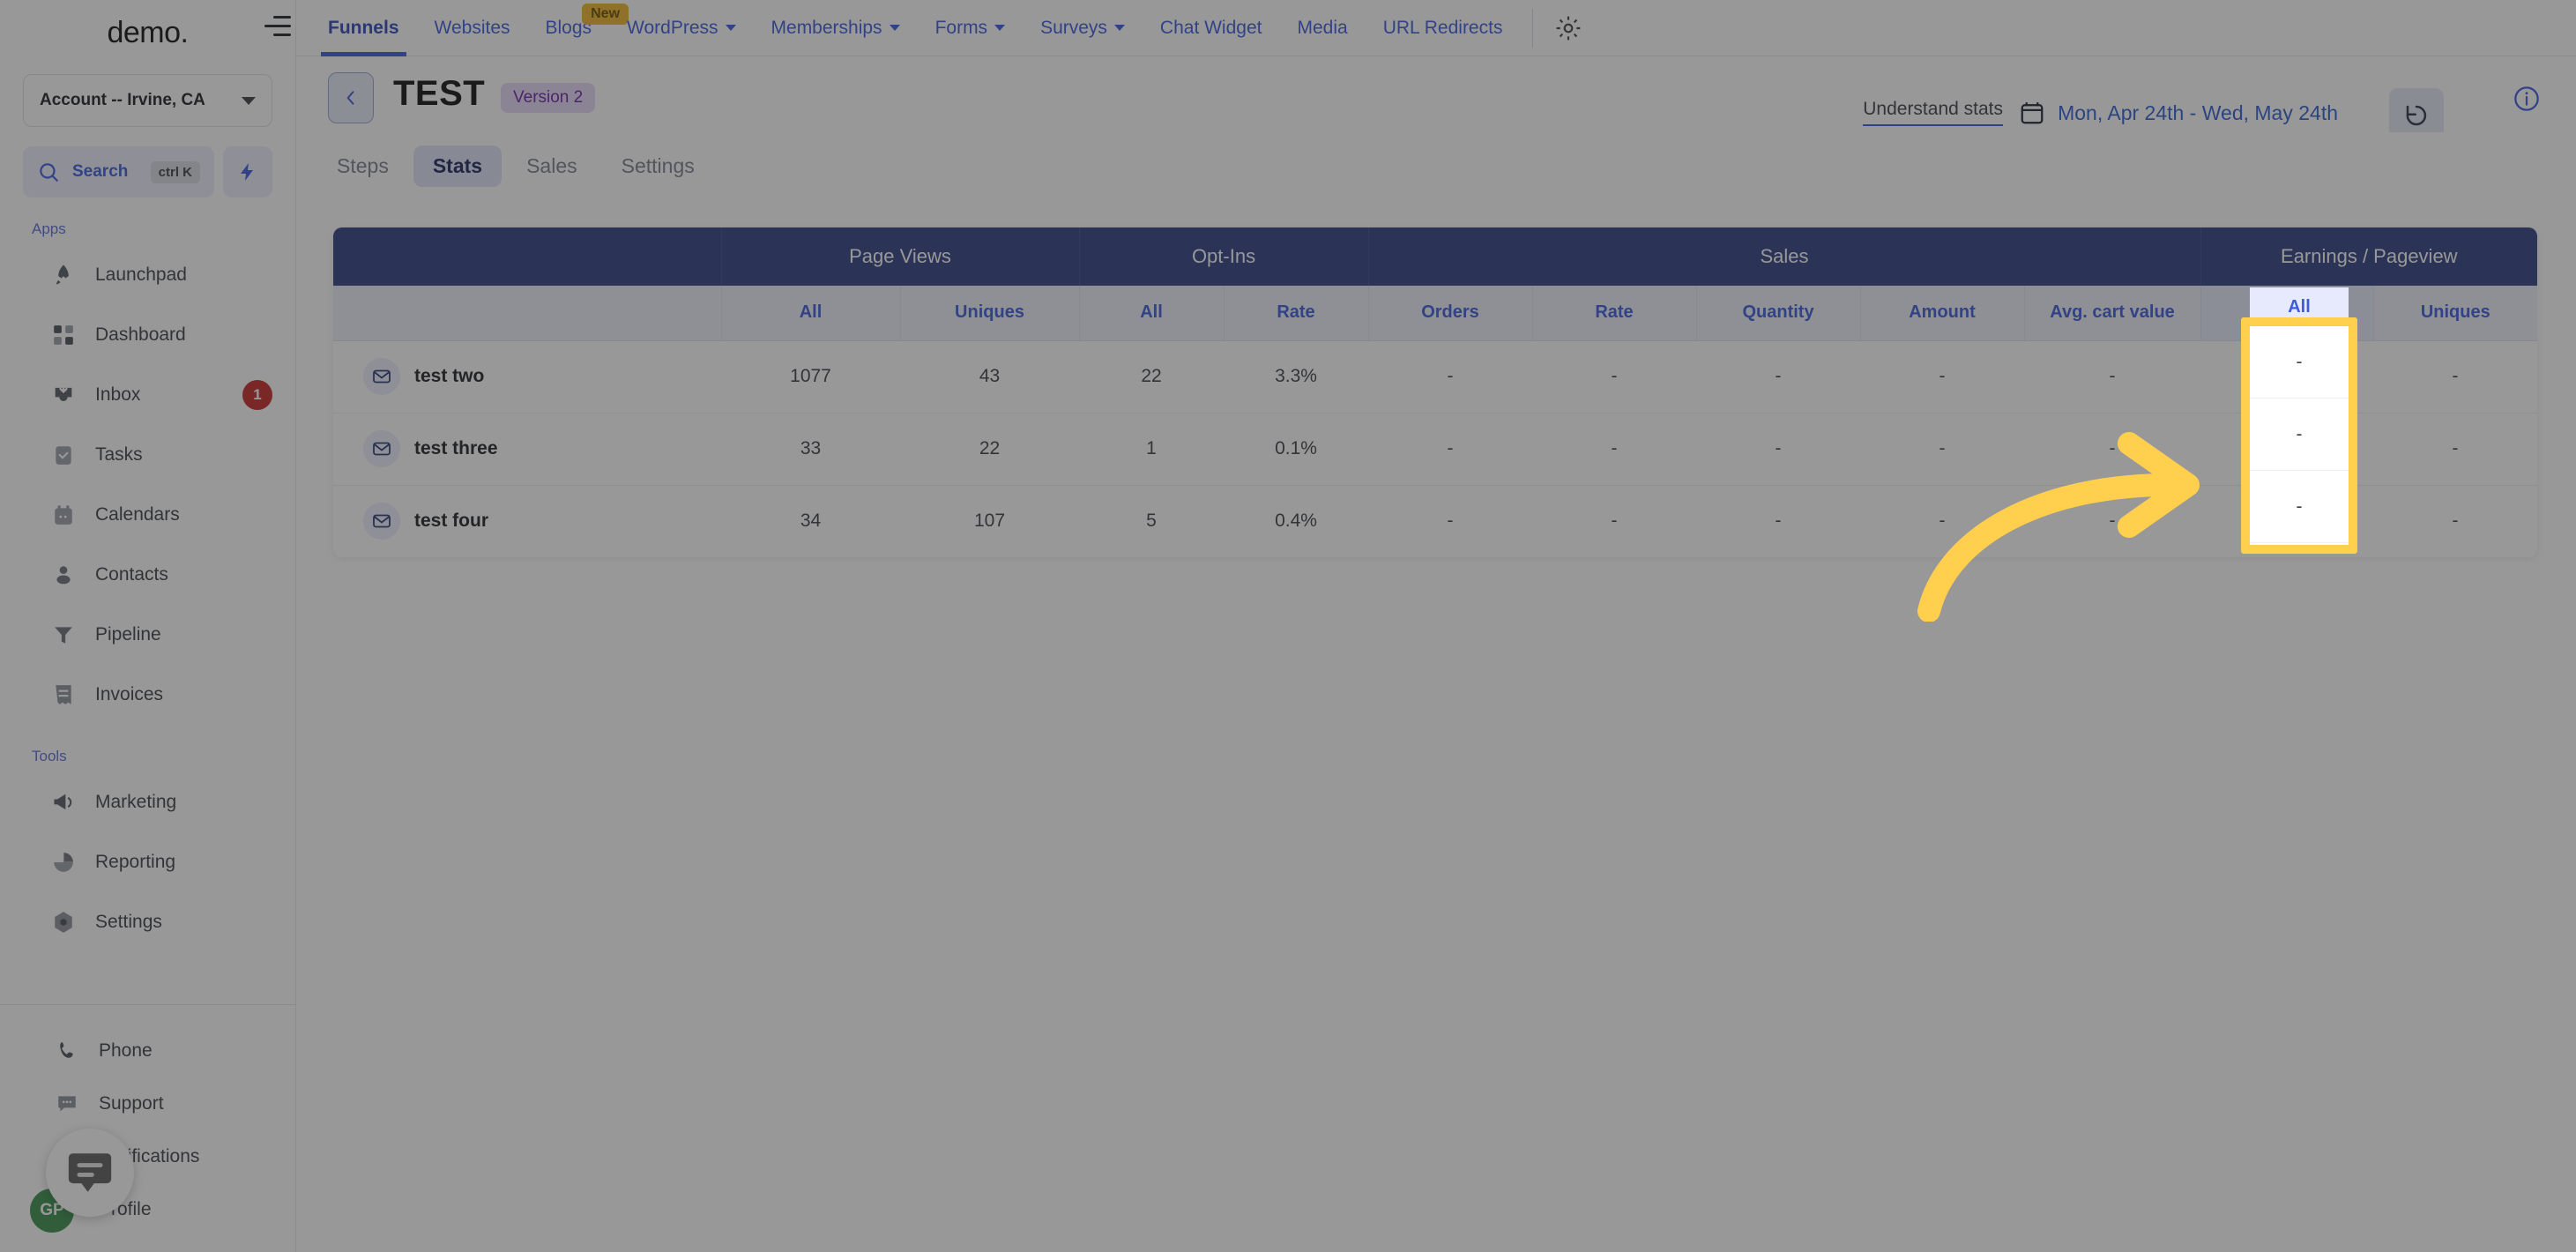 The height and width of the screenshot is (1252, 2576). Describe the element at coordinates (681, 28) in the screenshot. I see `nav-tab-wordpress: WordPress` at that location.